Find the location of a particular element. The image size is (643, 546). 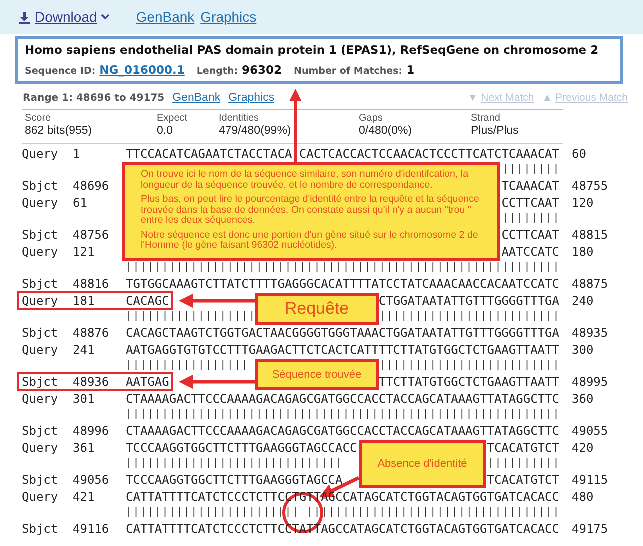

position-number: 49055 is located at coordinates (591, 431).